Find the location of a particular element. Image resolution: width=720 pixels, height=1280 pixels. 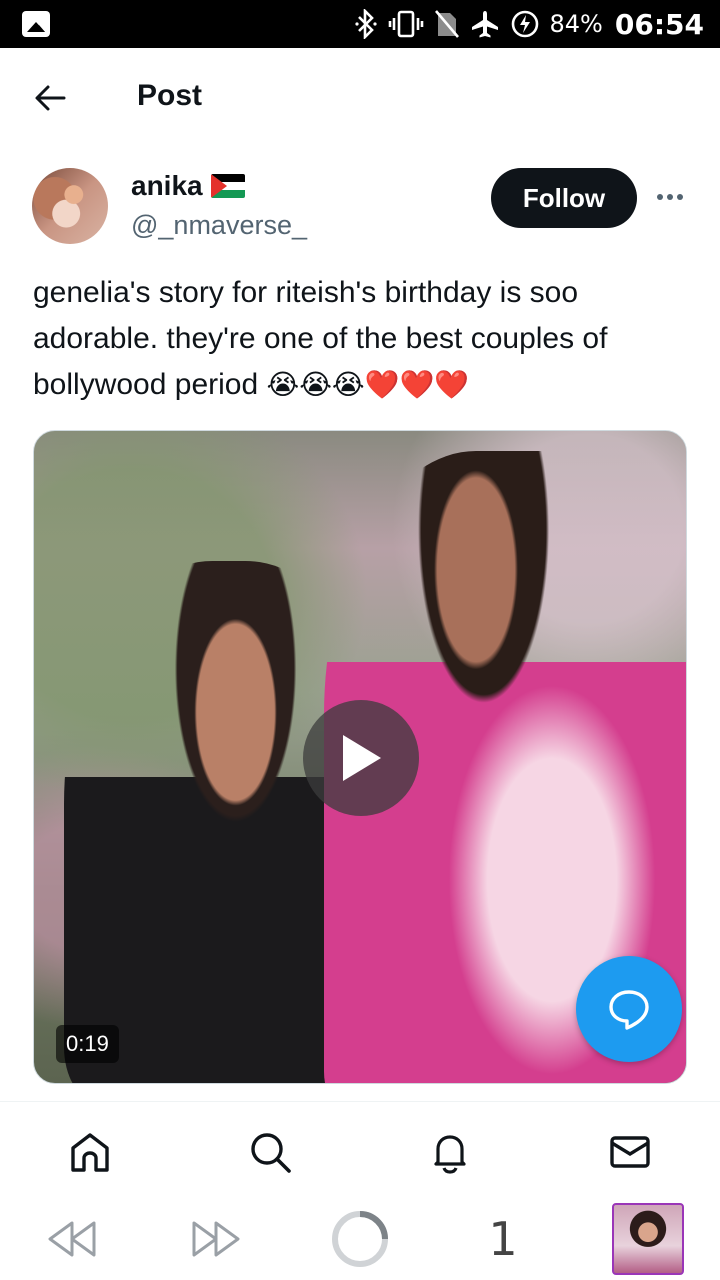

vibrate-icon is located at coordinates (406, 24).